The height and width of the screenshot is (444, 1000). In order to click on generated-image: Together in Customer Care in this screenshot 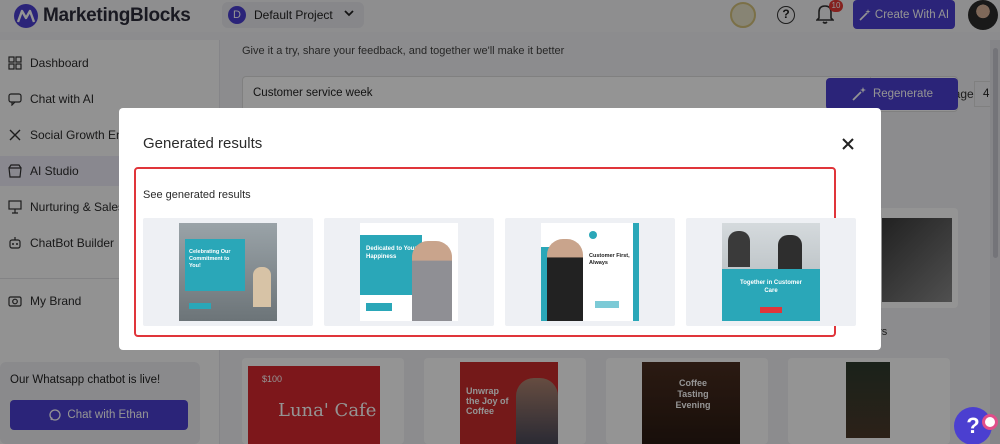, I will do `click(771, 272)`.